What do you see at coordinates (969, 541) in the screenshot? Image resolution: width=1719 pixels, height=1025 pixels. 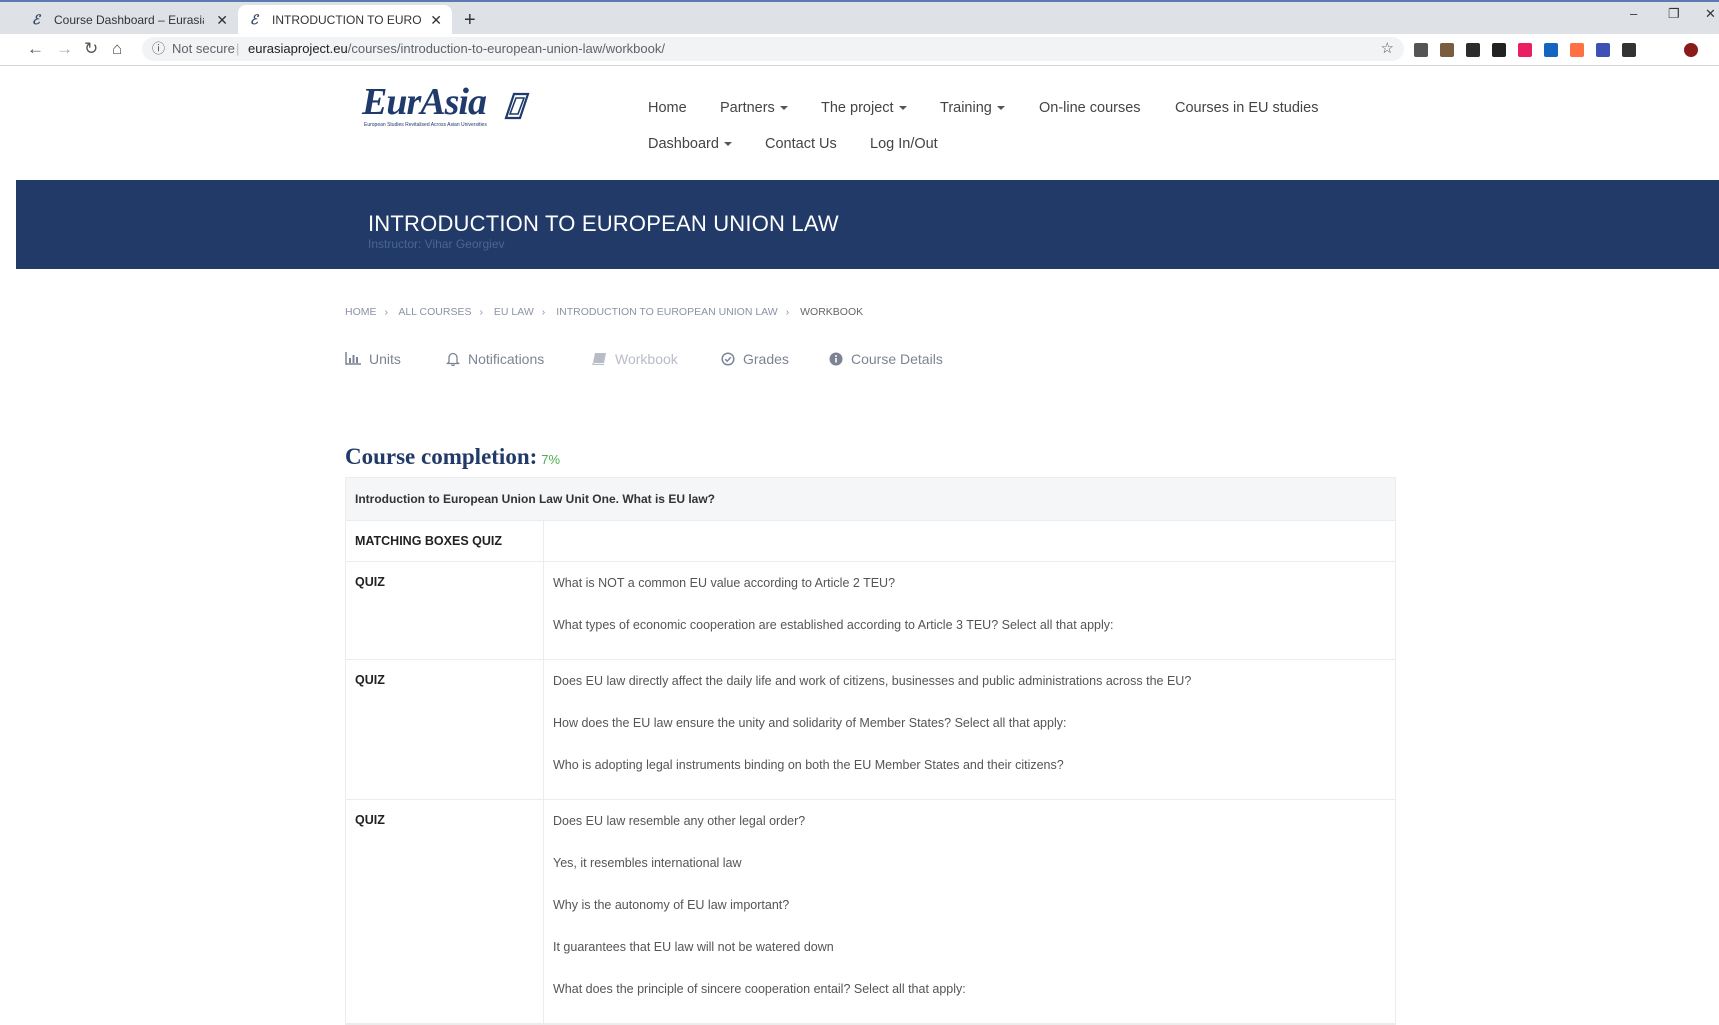 I see `question-list` at bounding box center [969, 541].